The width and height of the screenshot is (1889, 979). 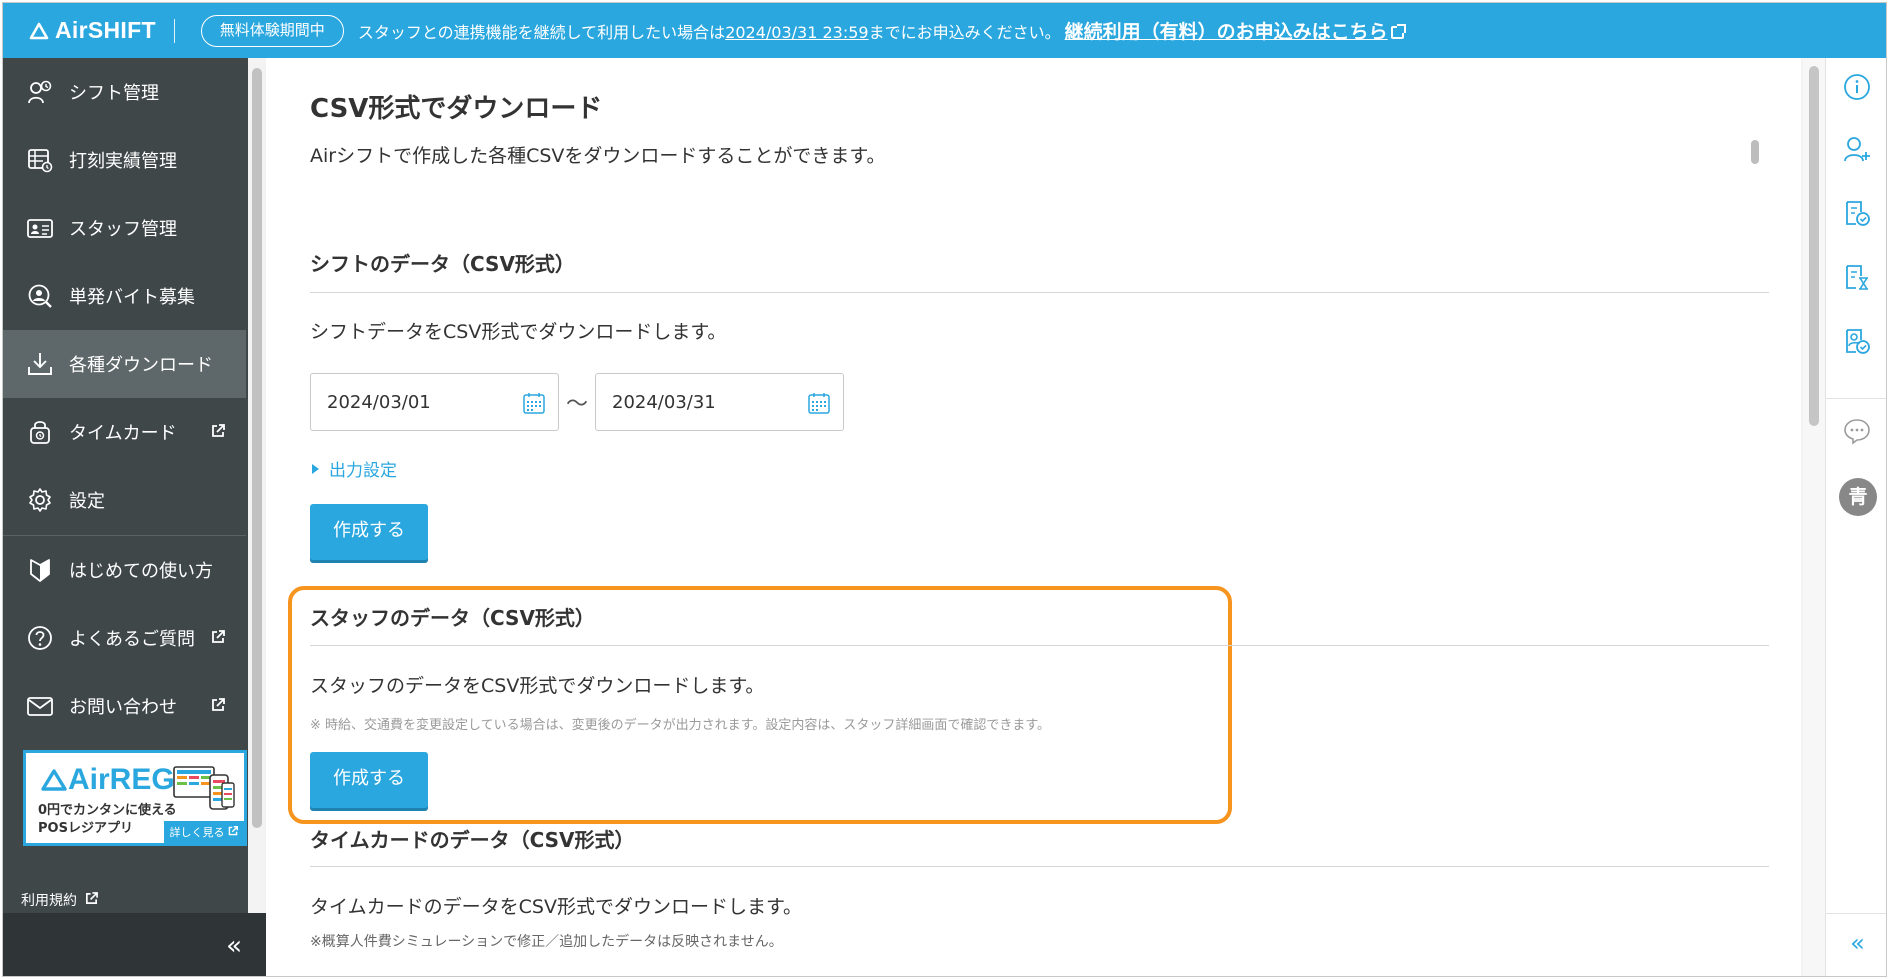 What do you see at coordinates (85, 828) in the screenshot?
I see `airregi-ad-line-2: POSレジアプリ` at bounding box center [85, 828].